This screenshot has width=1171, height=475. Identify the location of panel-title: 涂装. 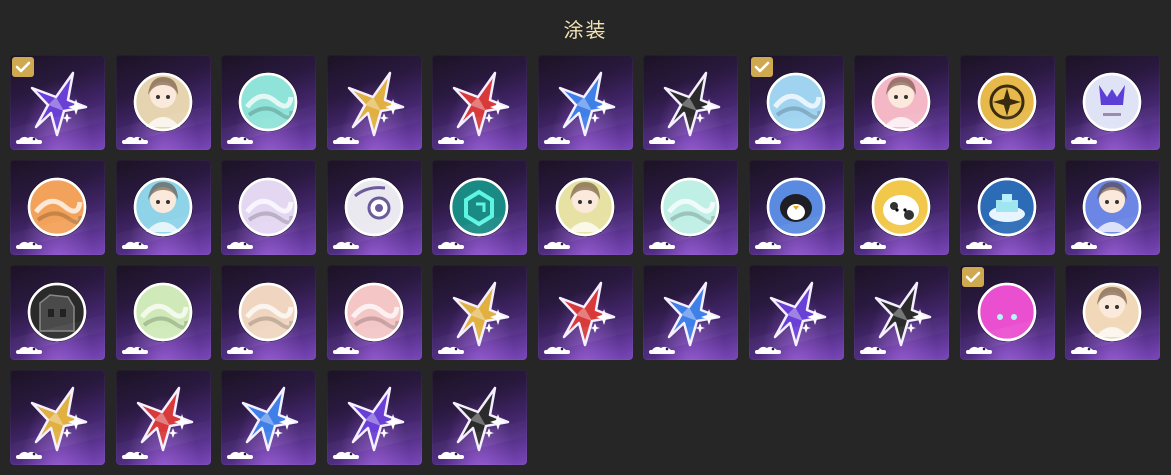
(585, 30).